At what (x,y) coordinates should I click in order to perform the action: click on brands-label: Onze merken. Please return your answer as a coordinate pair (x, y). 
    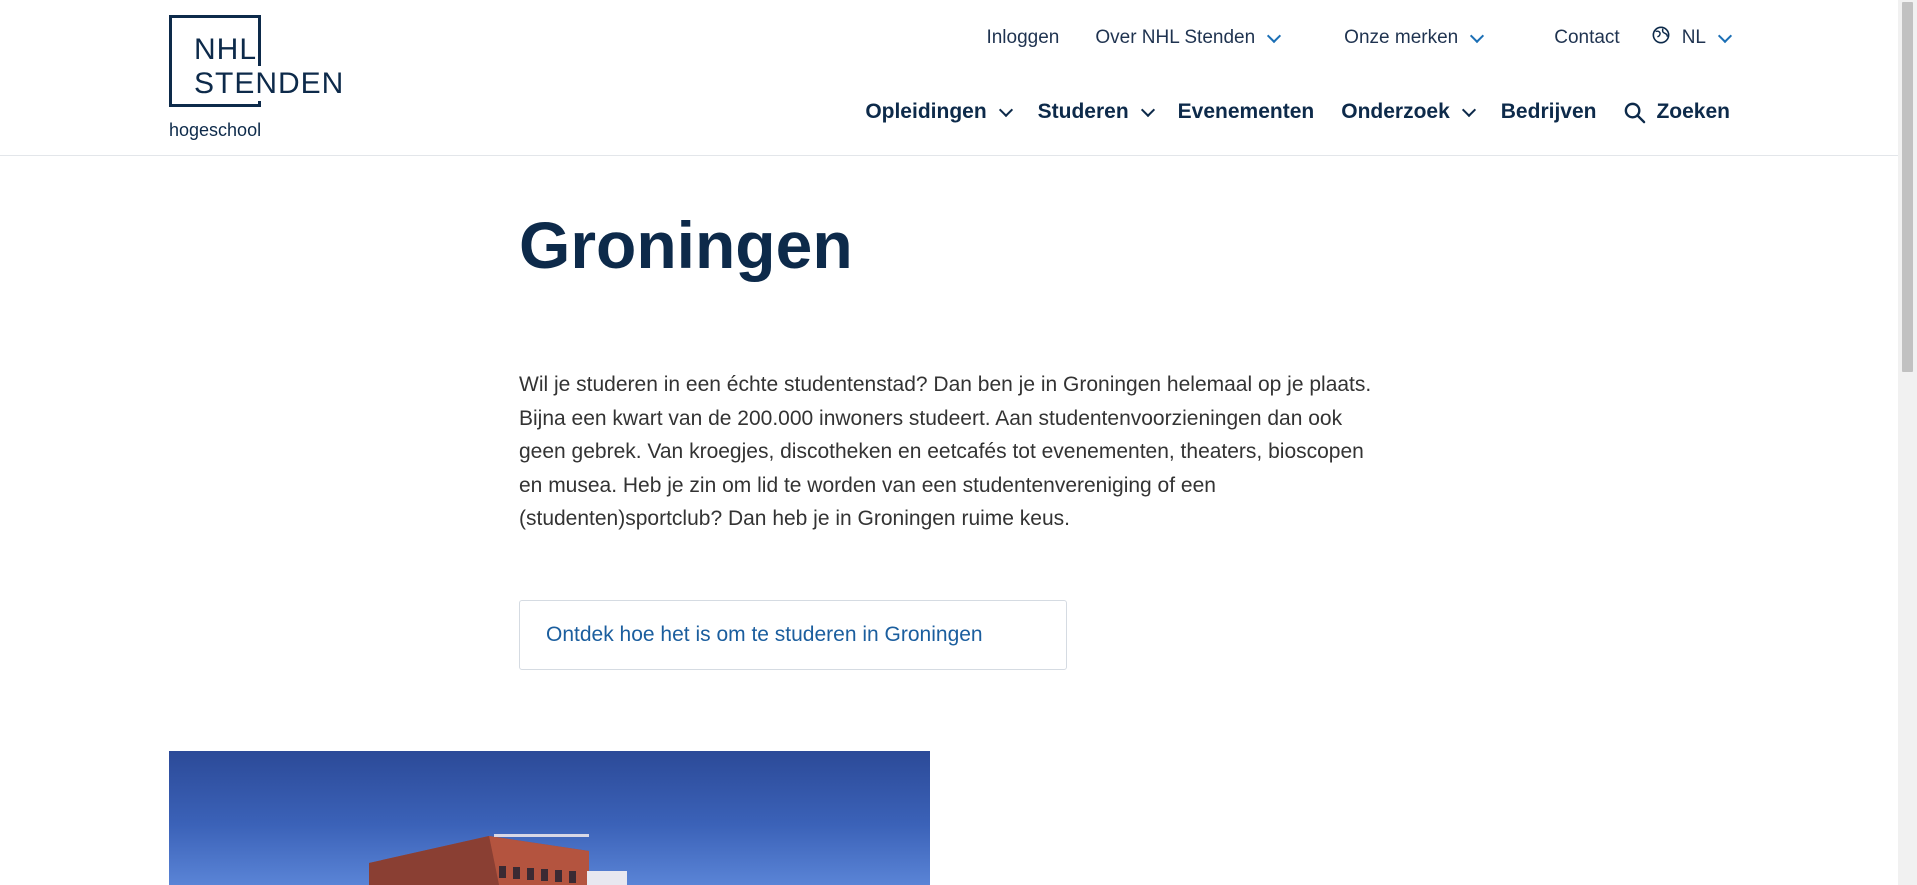
    Looking at the image, I should click on (1401, 37).